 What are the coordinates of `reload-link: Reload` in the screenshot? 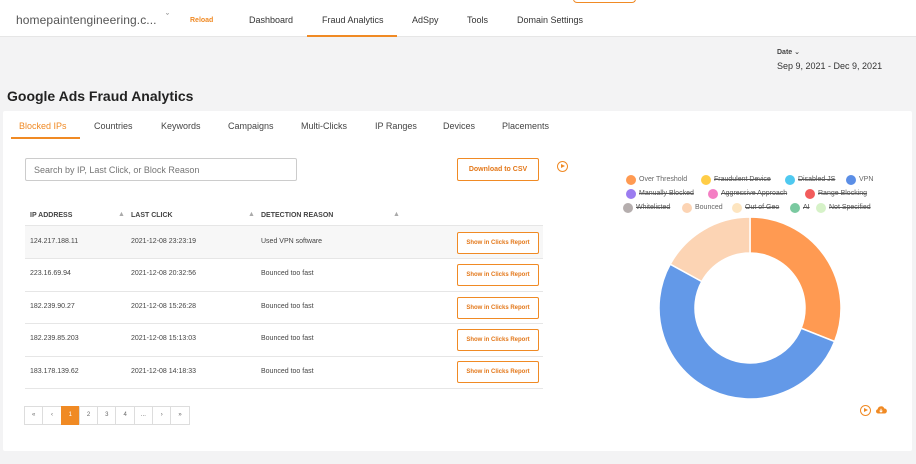 It's located at (201, 20).